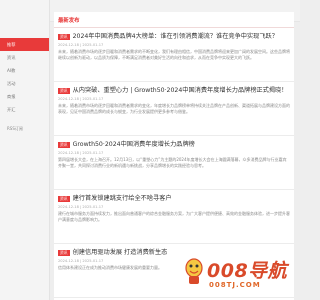 This screenshot has width=320, height=300. What do you see at coordinates (122, 199) in the screenshot?
I see `article-title: 建行首发锁建跳支行给全不啥寻客户` at bounding box center [122, 199].